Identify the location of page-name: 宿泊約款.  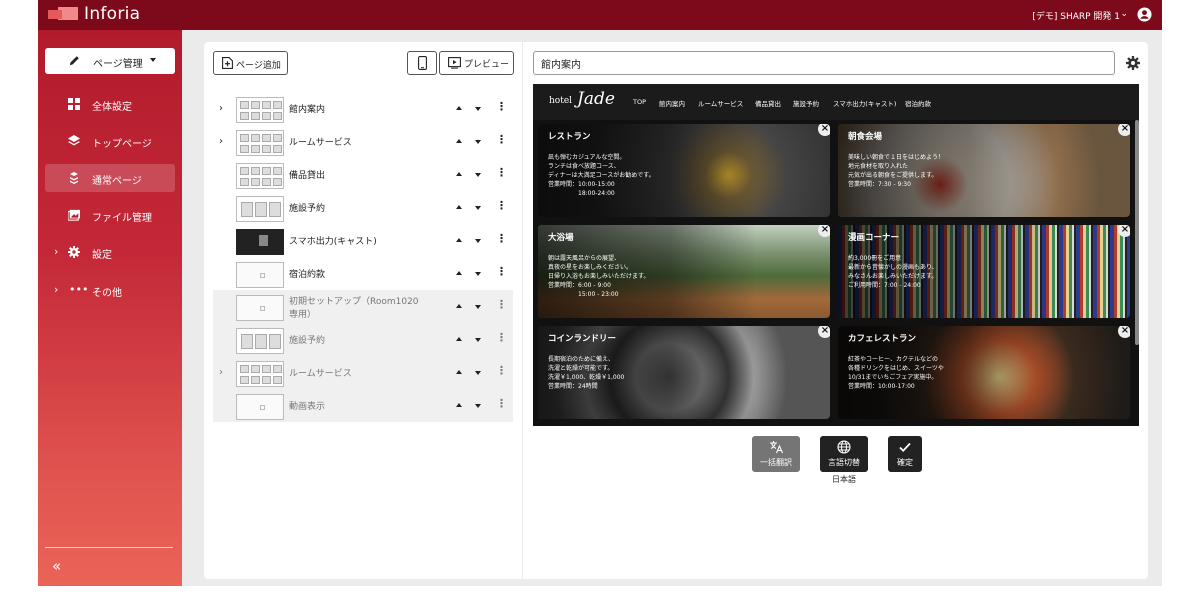
(307, 275).